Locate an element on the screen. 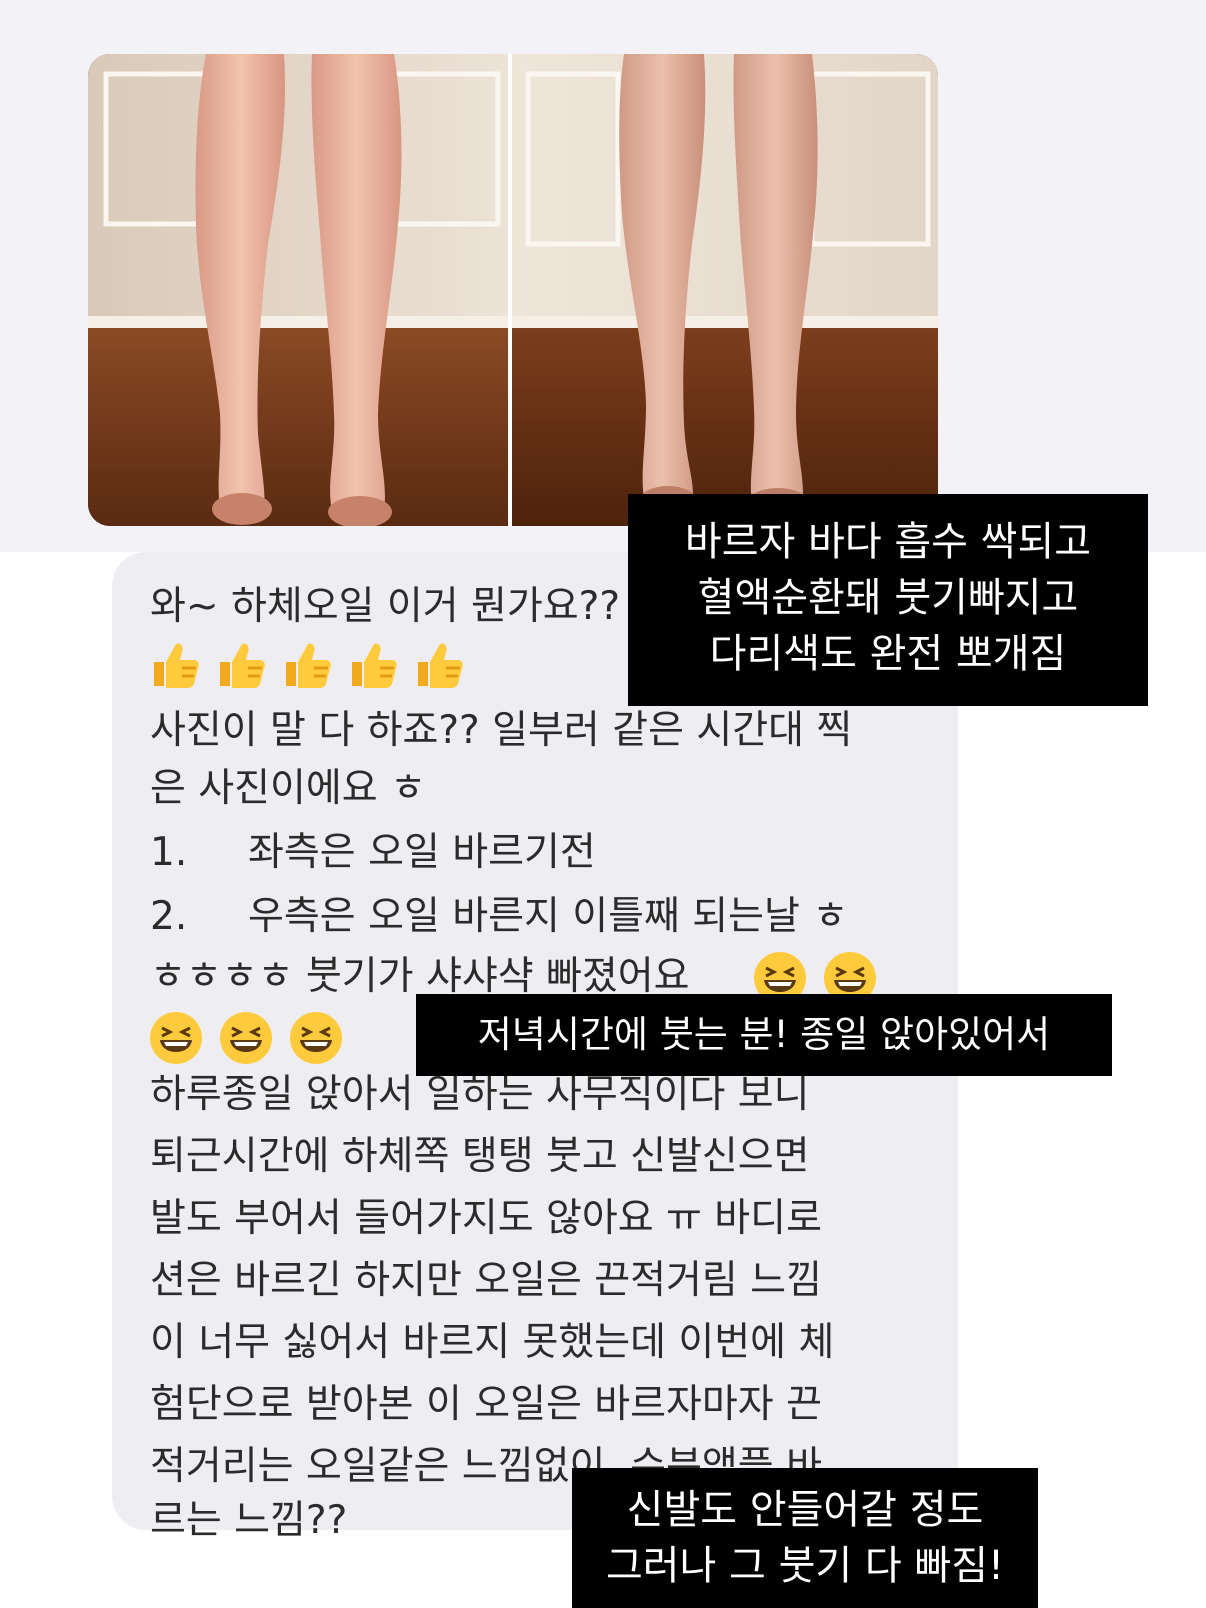 Image resolution: width=1206 pixels, height=1608 pixels. caption-box-1: 바르자 바다 흡수 싹되고 혈액순환돼 붓기빠지고 다리색도 완전 뽀개짐 is located at coordinates (888, 600).